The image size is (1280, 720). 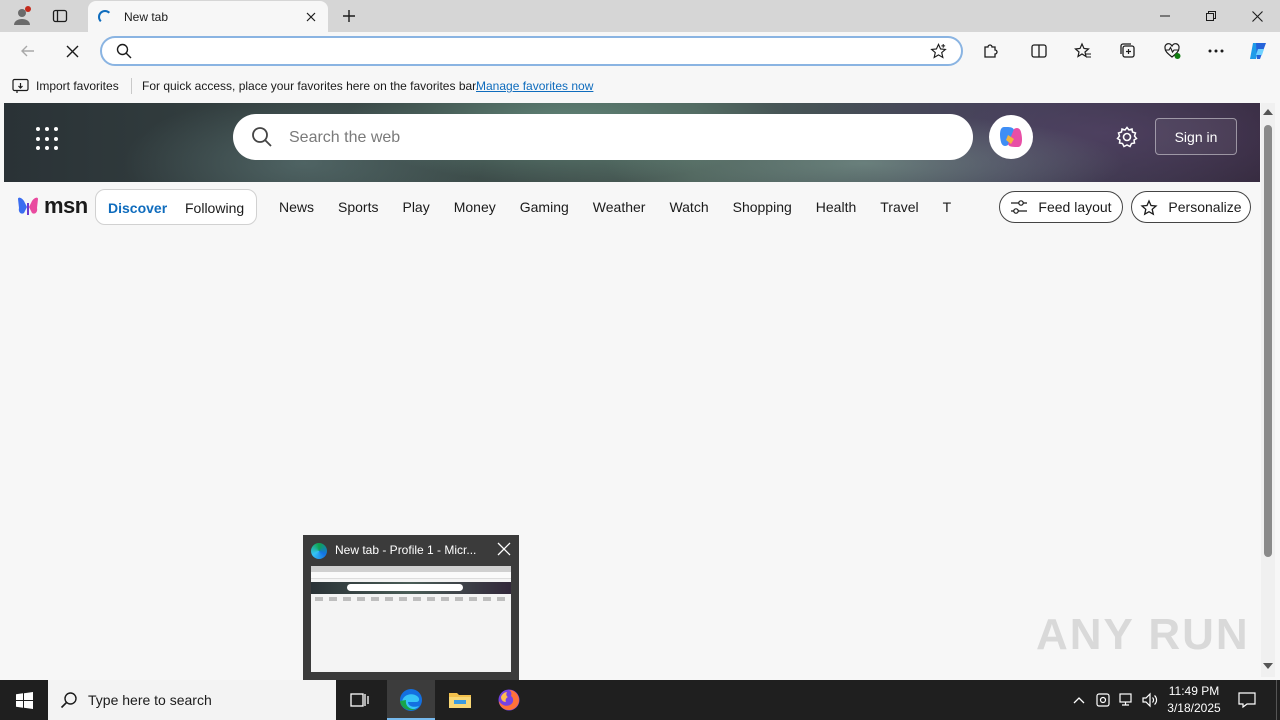 What do you see at coordinates (688, 207) in the screenshot?
I see `nav-watch: Watch` at bounding box center [688, 207].